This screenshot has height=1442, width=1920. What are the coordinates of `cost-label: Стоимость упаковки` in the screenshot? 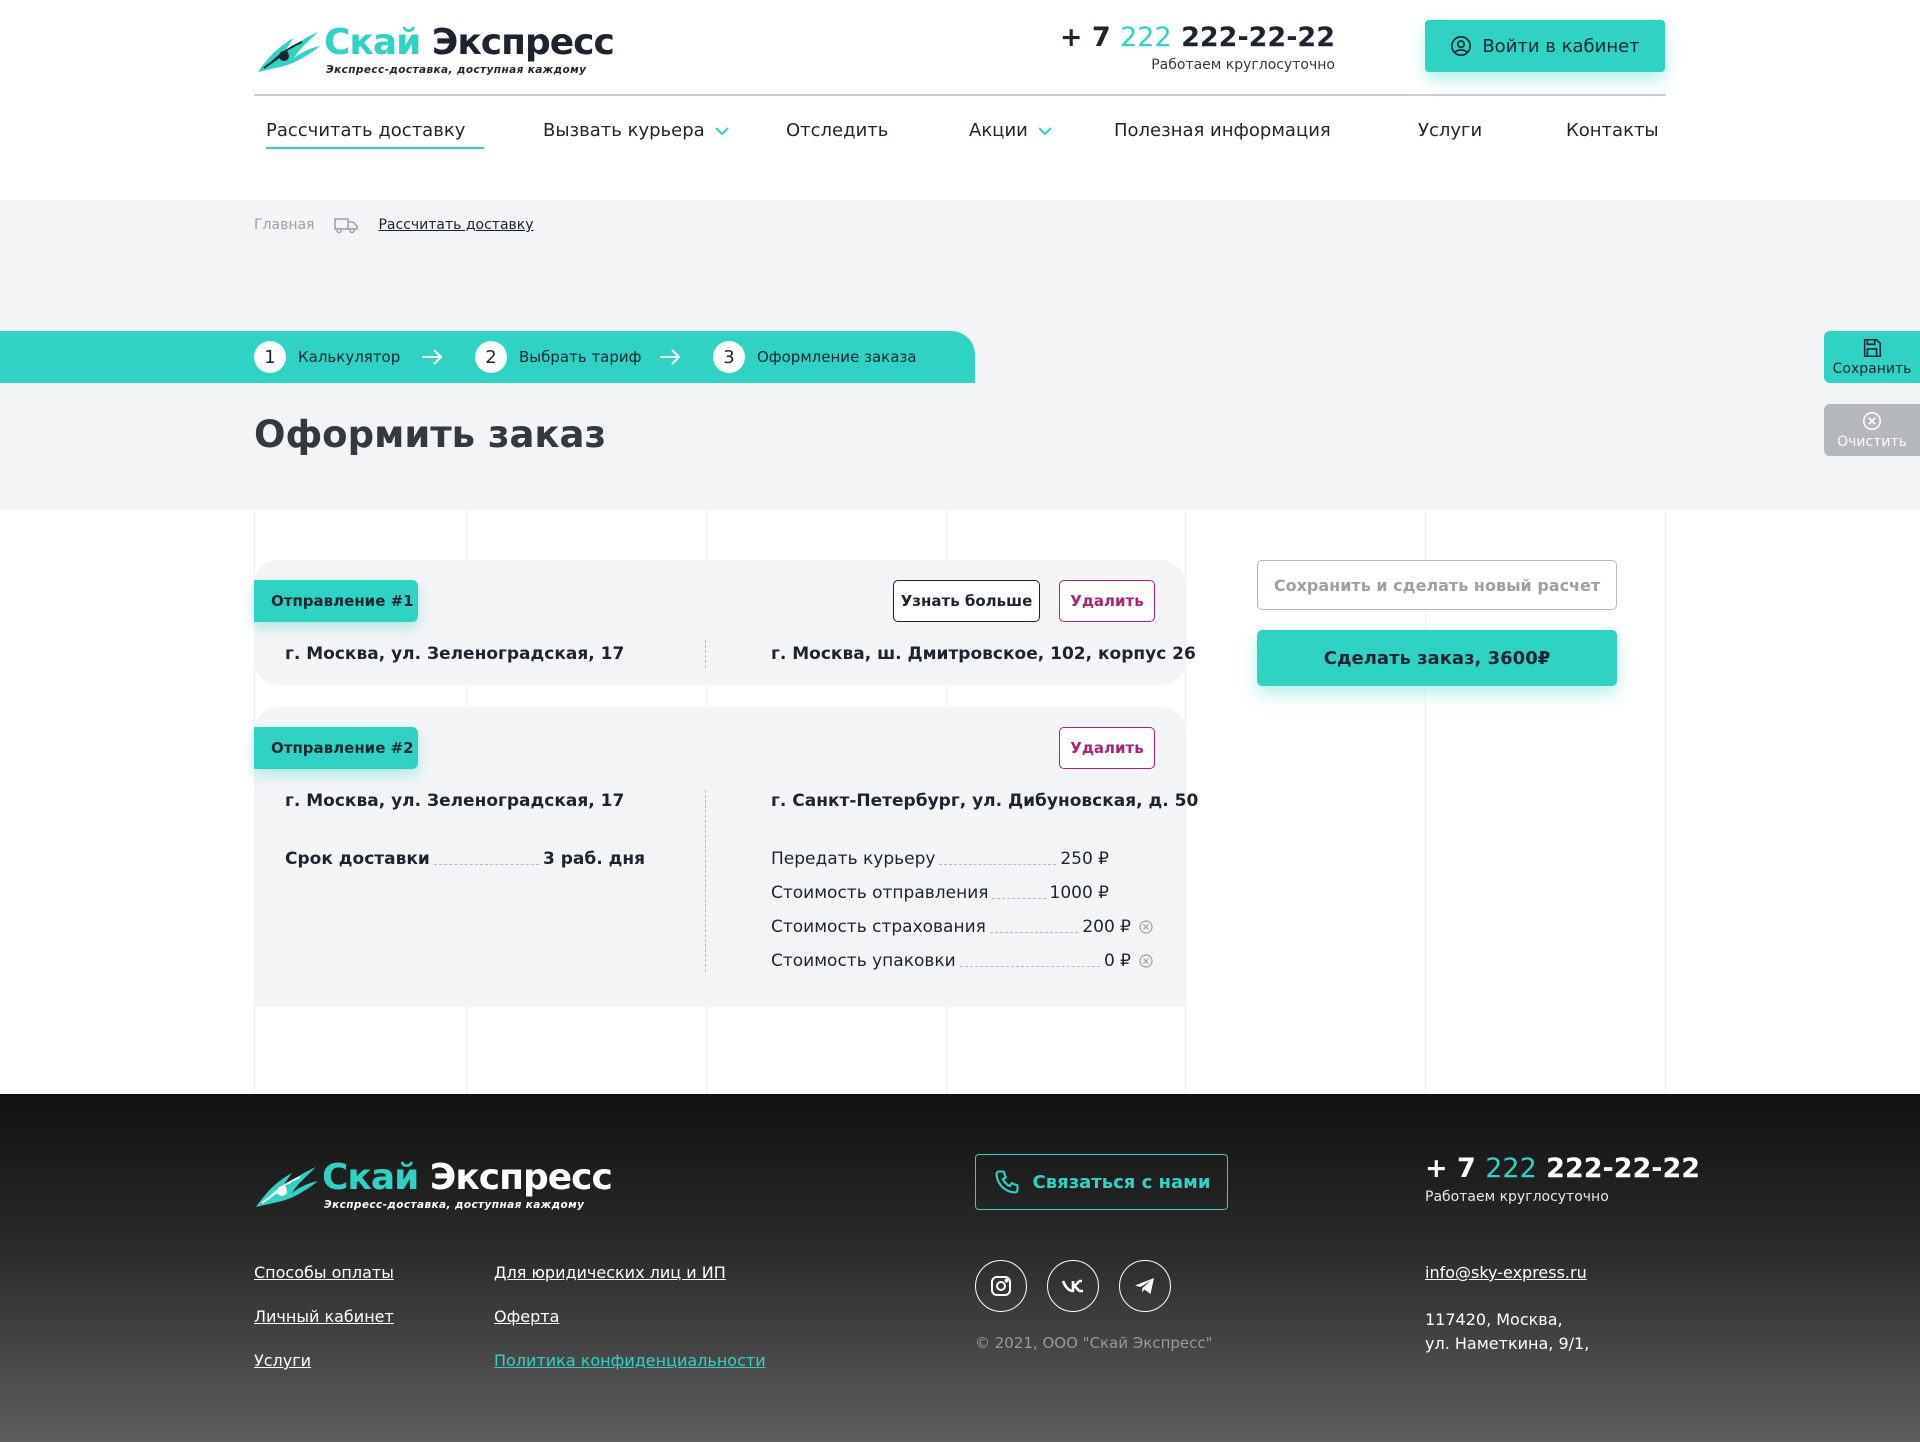 It's located at (863, 961).